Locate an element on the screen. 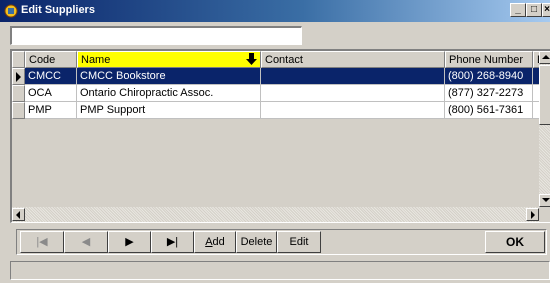 The image size is (550, 283). table-row: PMP PMP Support (800) 561-7361 is located at coordinates (275, 110).